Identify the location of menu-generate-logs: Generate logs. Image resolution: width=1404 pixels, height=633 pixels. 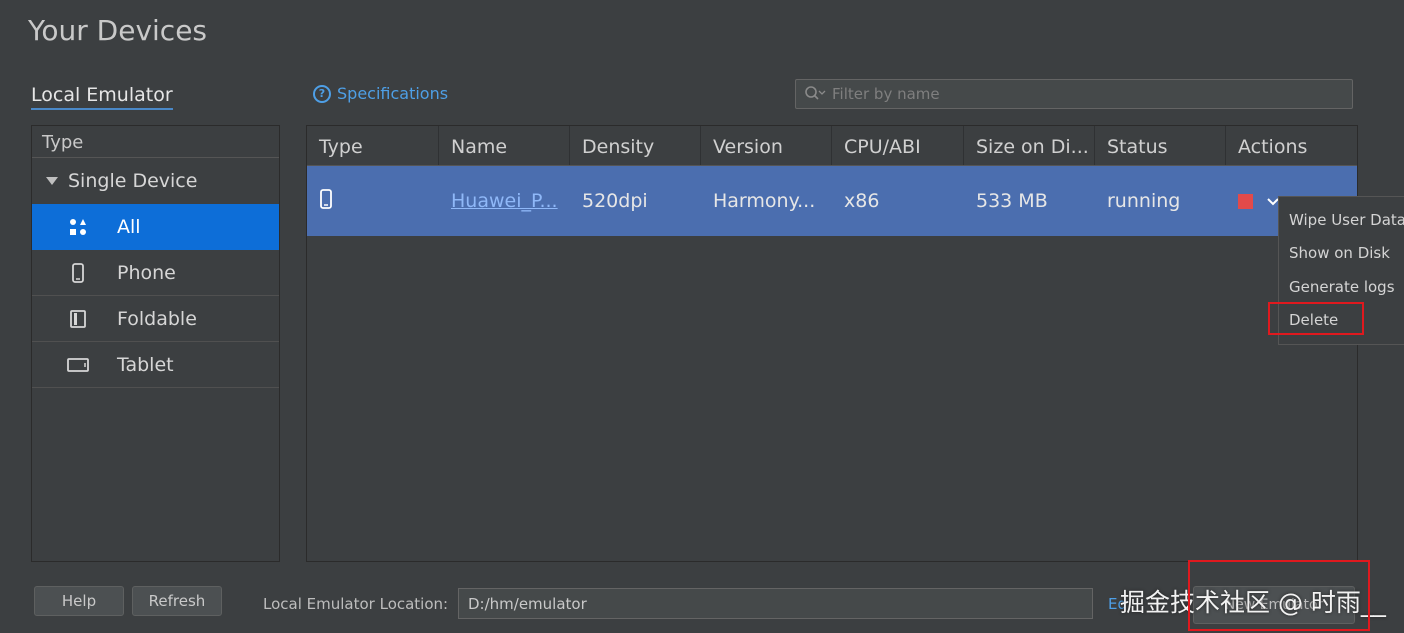
(1341, 287).